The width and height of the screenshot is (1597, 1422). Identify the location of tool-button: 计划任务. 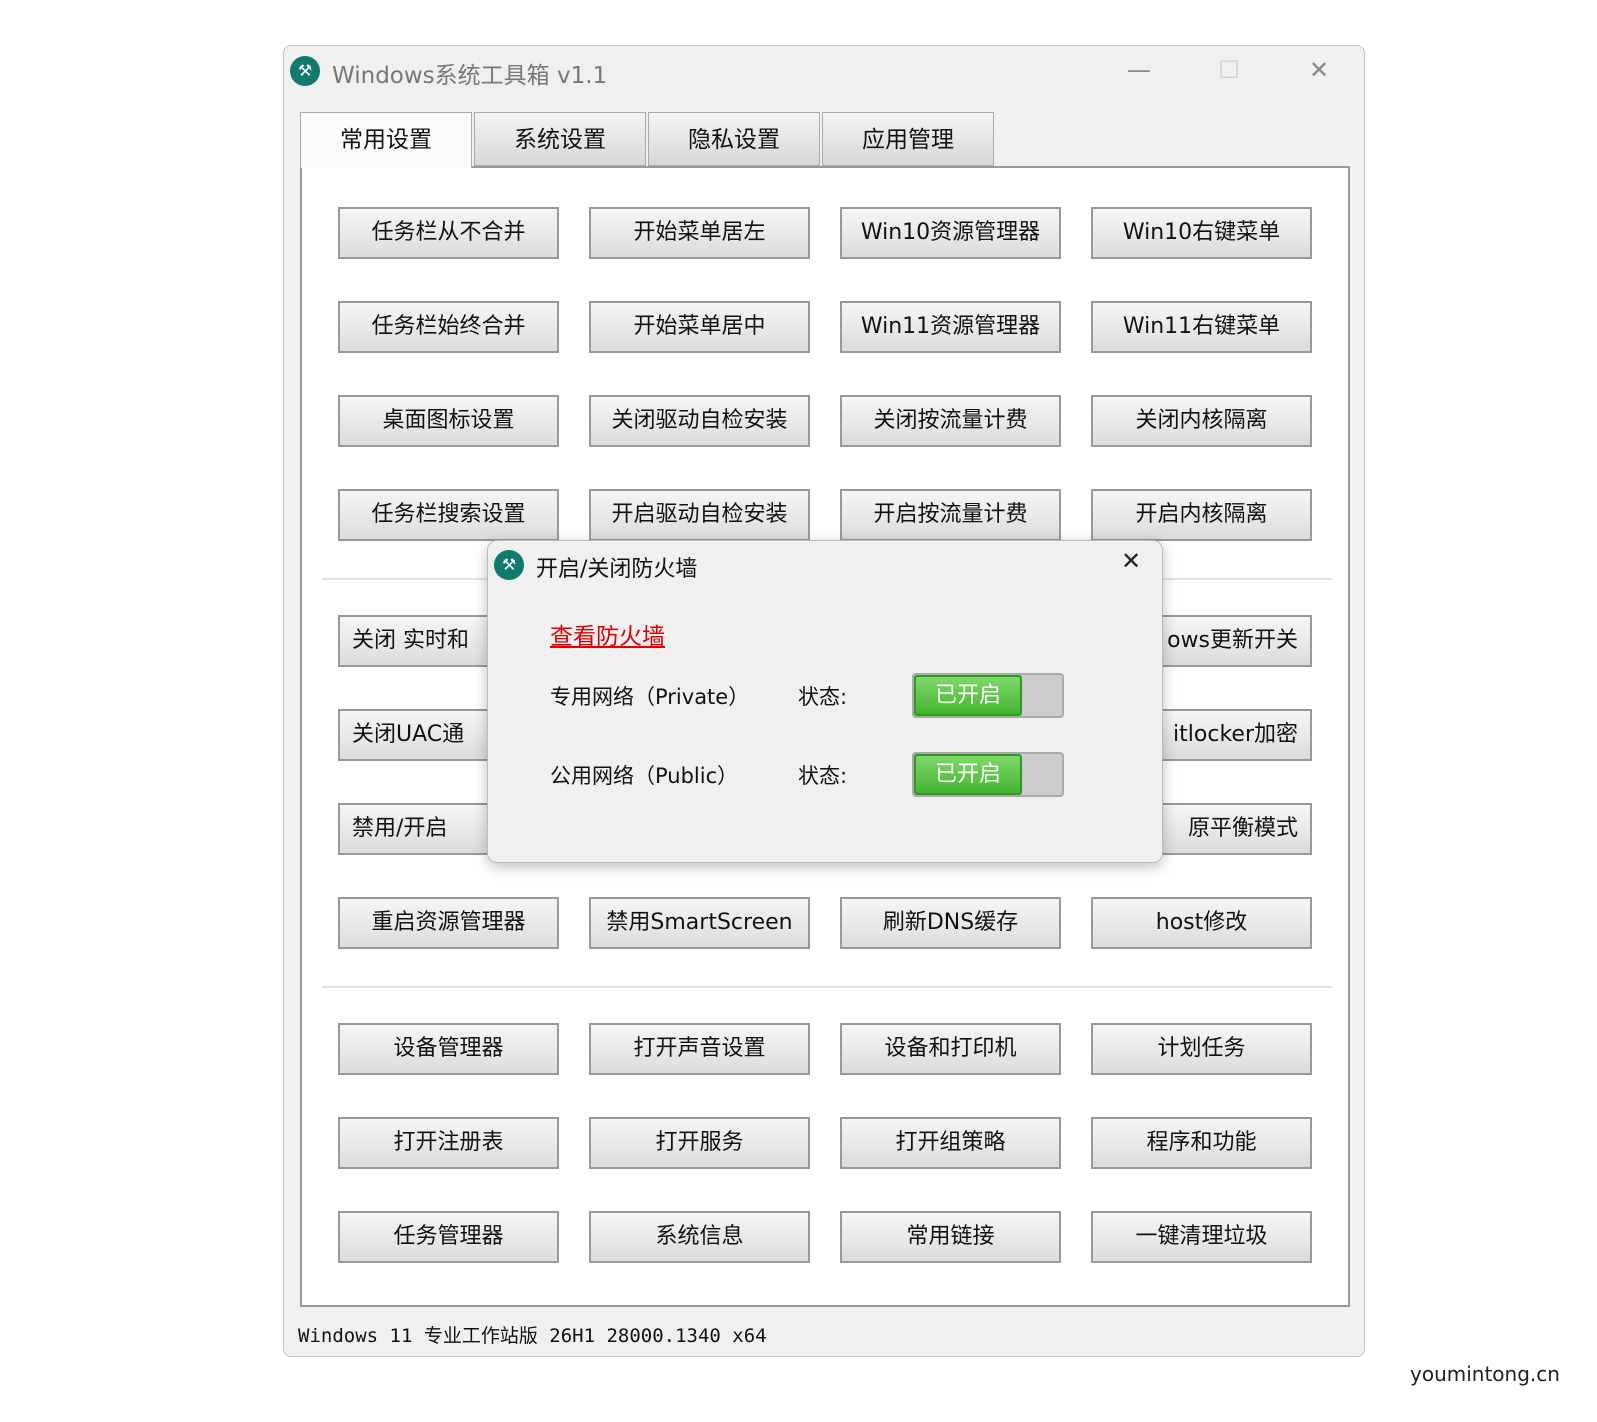
(1201, 1049).